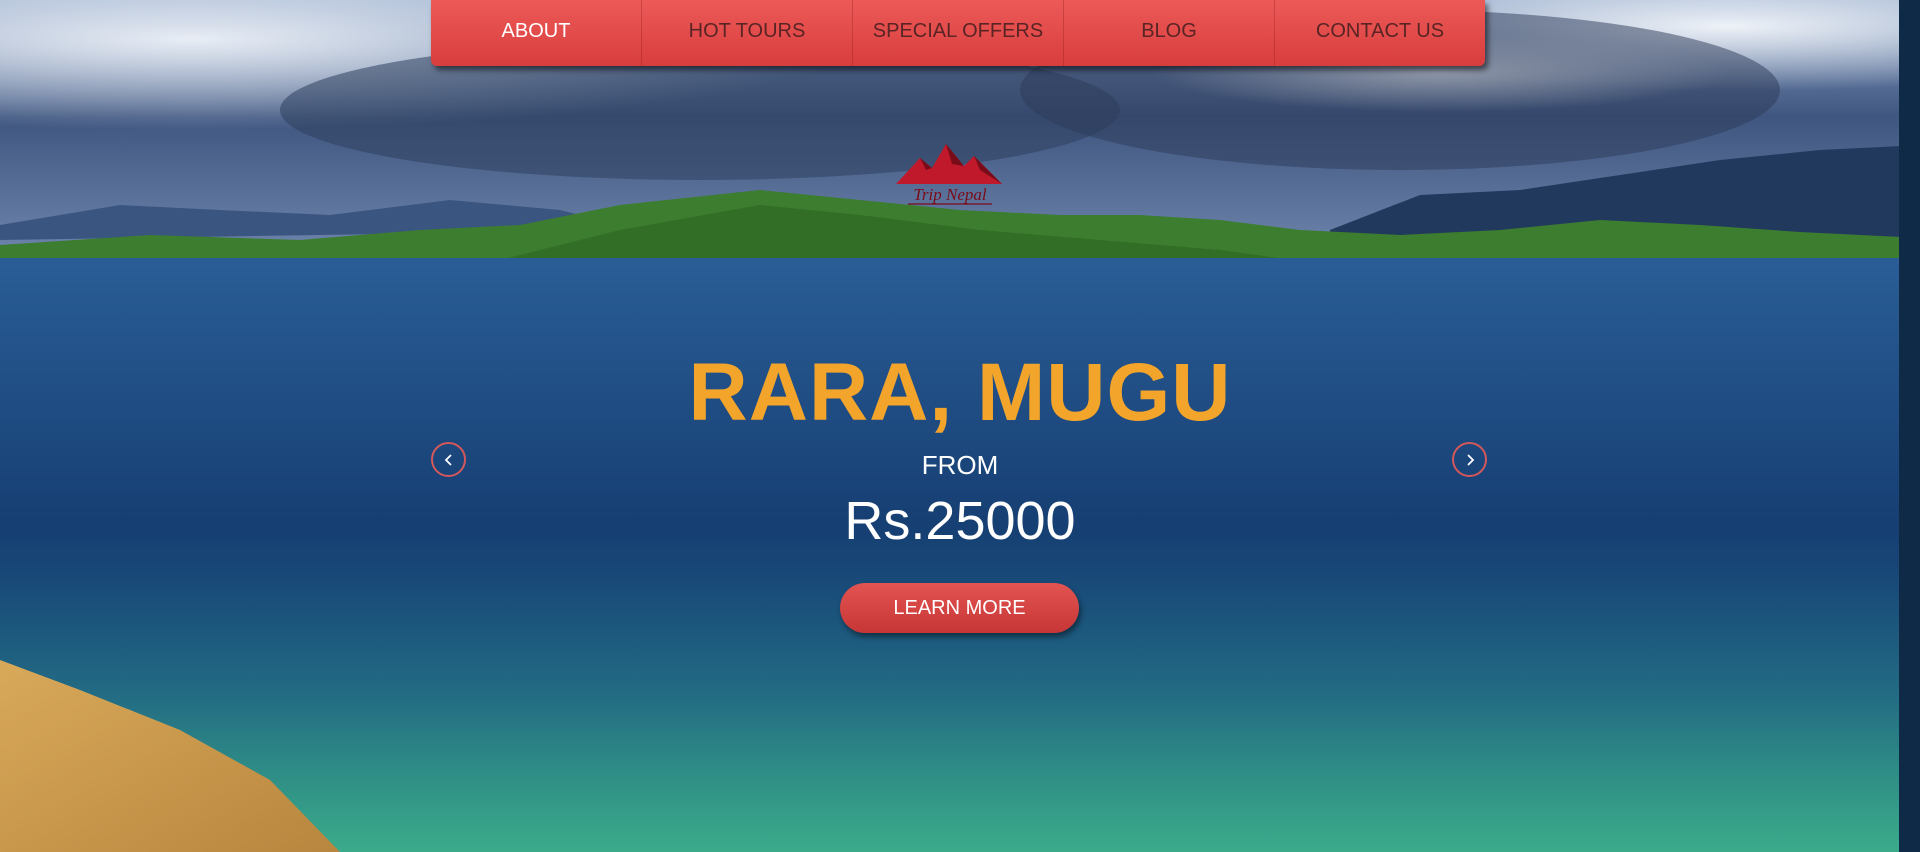 The height and width of the screenshot is (852, 1920). Describe the element at coordinates (1169, 33) in the screenshot. I see `nav-item-blog: BLOG` at that location.